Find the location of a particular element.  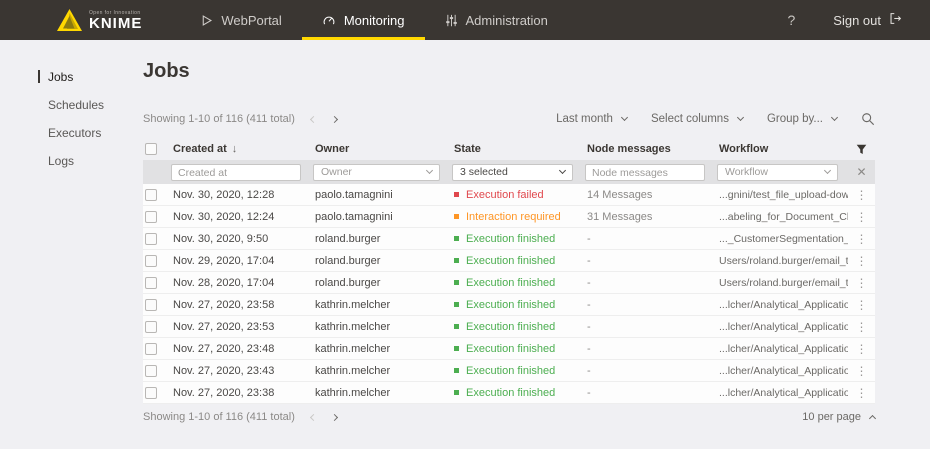

cell-node-messages: 31 Messages is located at coordinates (620, 216).